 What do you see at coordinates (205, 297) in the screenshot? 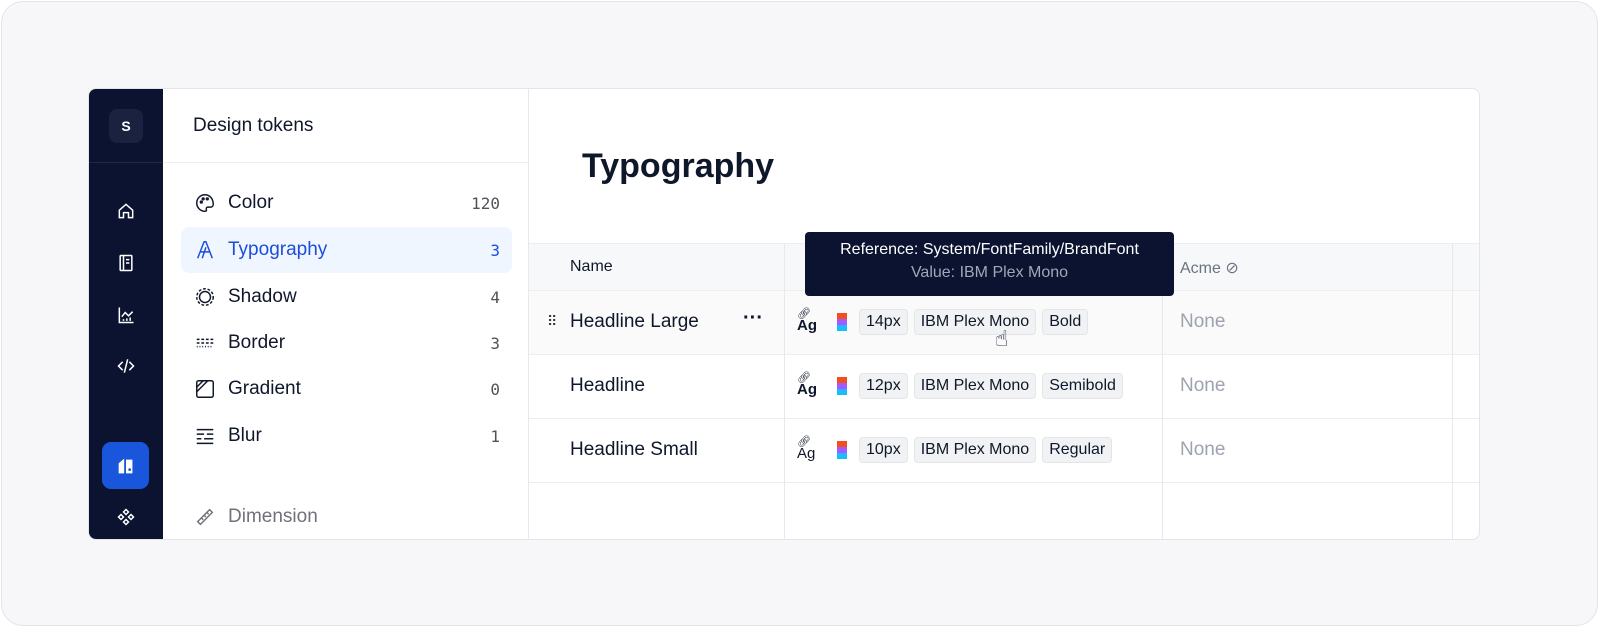
I see `shadow-icon` at bounding box center [205, 297].